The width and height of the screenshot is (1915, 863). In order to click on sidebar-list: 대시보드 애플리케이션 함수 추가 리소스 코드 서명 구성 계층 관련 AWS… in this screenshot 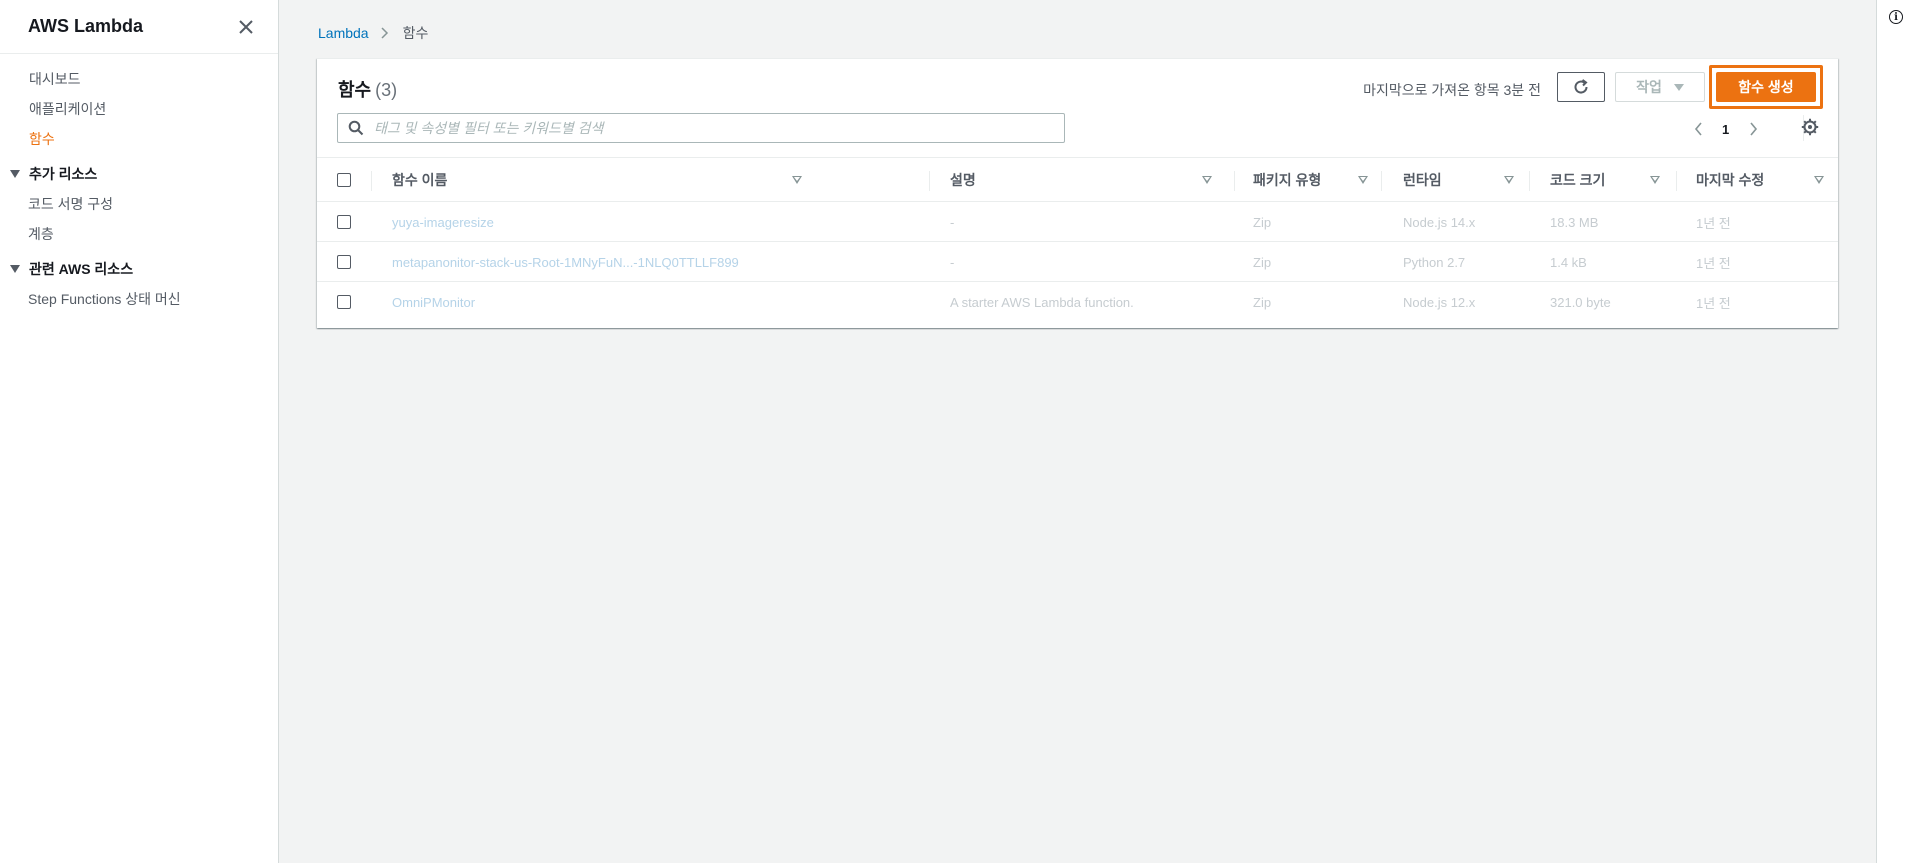, I will do `click(139, 184)`.